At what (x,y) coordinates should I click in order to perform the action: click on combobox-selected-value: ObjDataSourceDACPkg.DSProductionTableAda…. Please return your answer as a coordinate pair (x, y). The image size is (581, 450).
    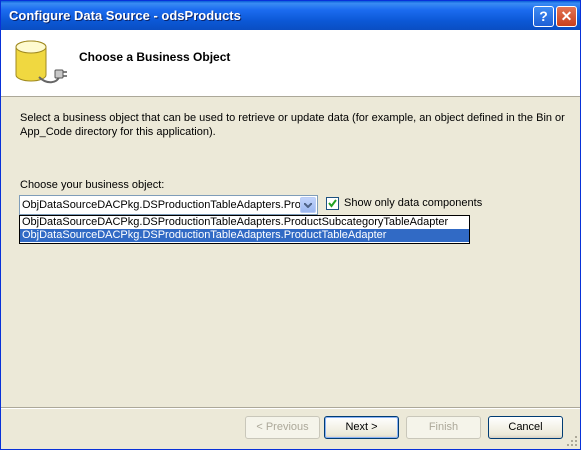
    Looking at the image, I should click on (161, 205).